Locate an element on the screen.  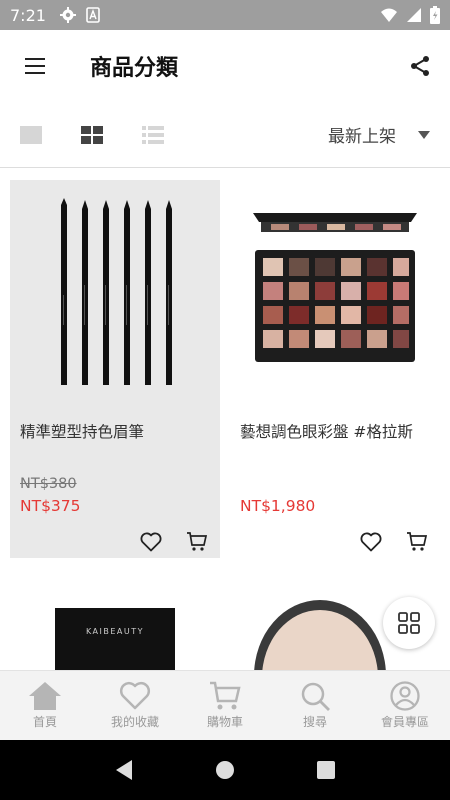
product-sale-price: NT$1,980 is located at coordinates (278, 506).